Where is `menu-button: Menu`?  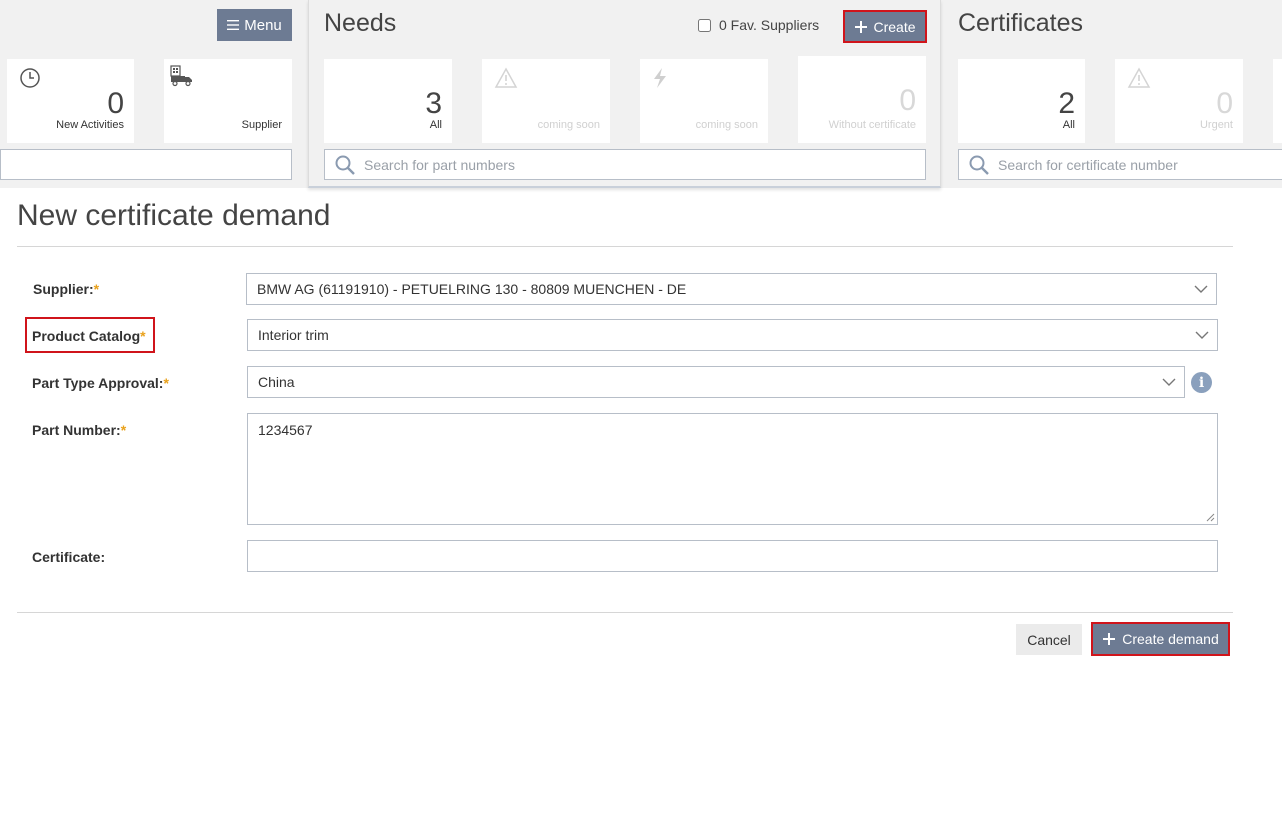
menu-button: Menu is located at coordinates (254, 25).